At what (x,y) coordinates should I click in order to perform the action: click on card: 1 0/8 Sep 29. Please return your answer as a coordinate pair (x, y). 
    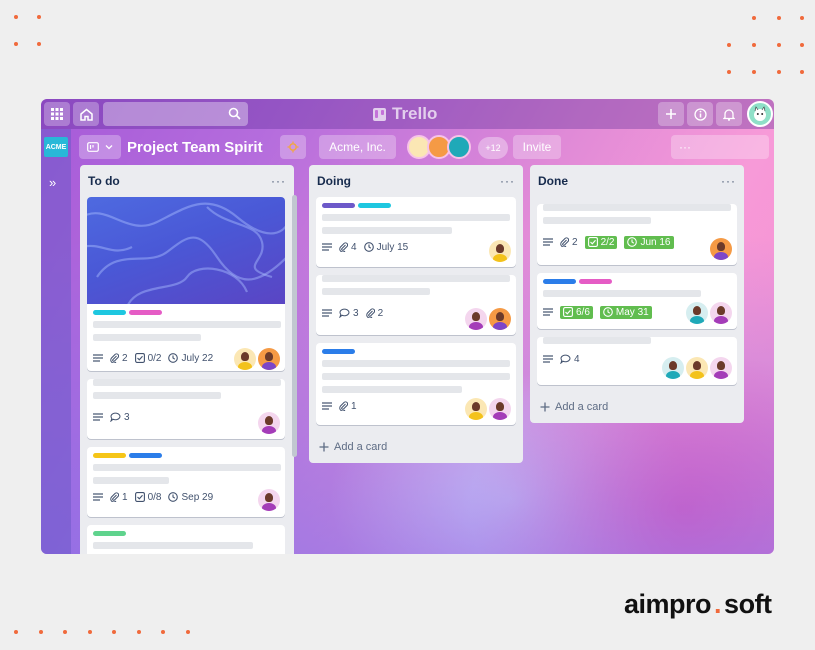
    Looking at the image, I should click on (186, 482).